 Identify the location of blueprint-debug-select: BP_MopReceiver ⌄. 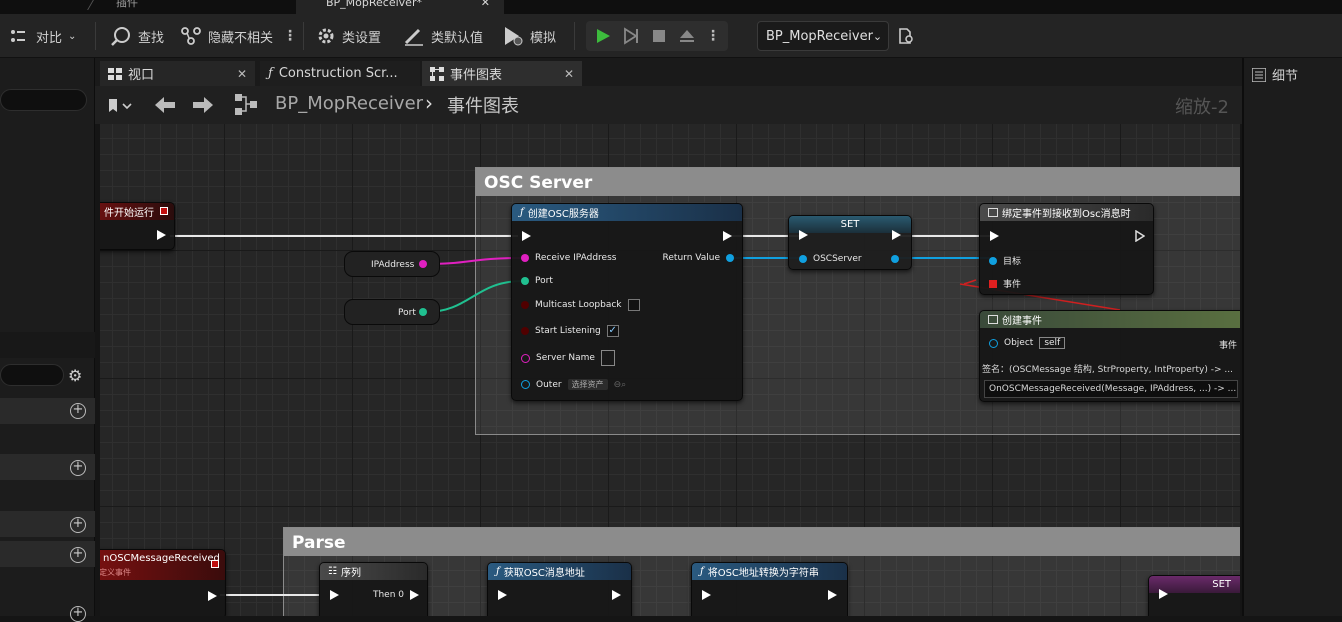
(823, 36).